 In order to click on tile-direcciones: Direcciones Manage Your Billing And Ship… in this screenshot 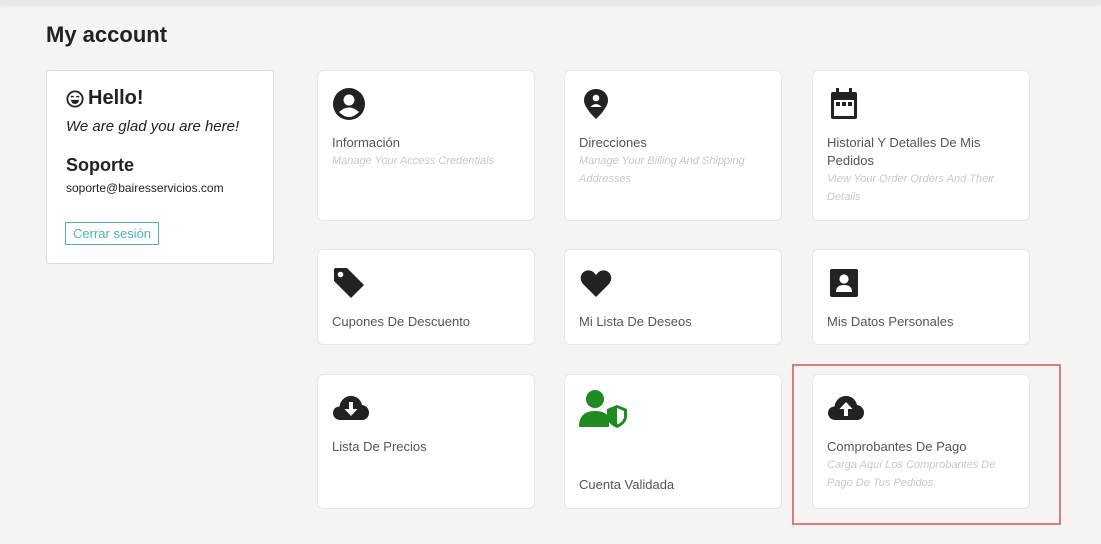, I will do `click(673, 145)`.